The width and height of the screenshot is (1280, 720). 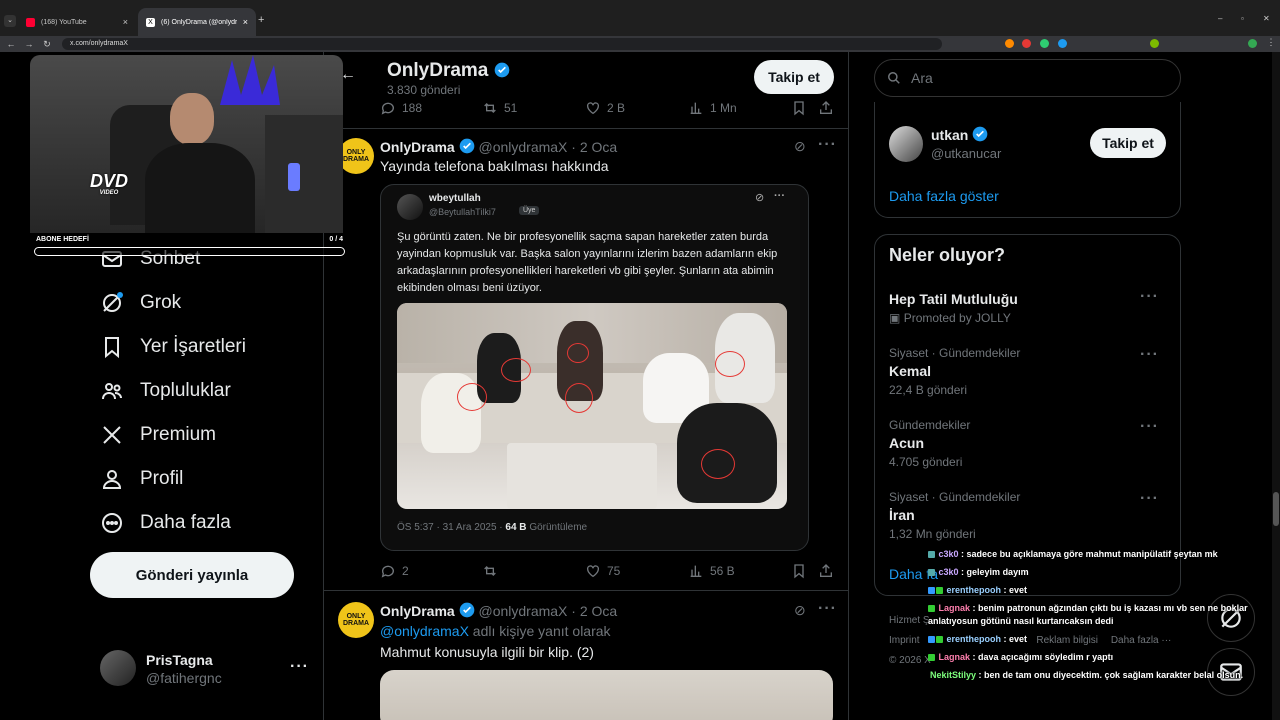 What do you see at coordinates (1276, 509) in the screenshot?
I see `scrollbar-thumb` at bounding box center [1276, 509].